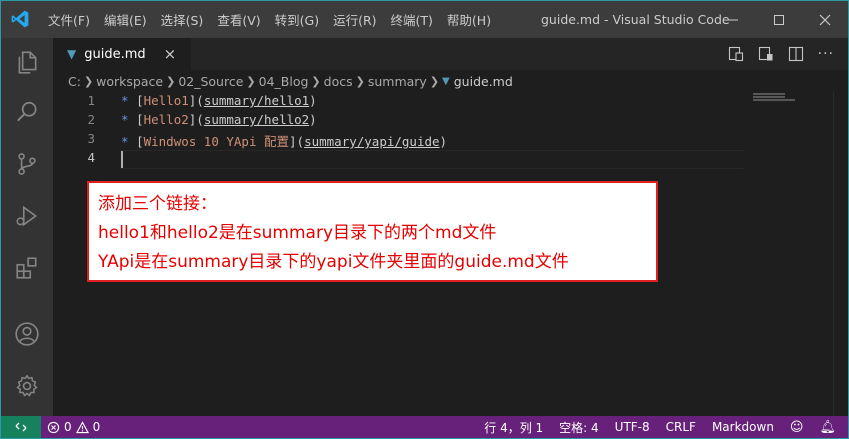 The width and height of the screenshot is (849, 439). What do you see at coordinates (766, 54) in the screenshot?
I see `preview-to-side-icon` at bounding box center [766, 54].